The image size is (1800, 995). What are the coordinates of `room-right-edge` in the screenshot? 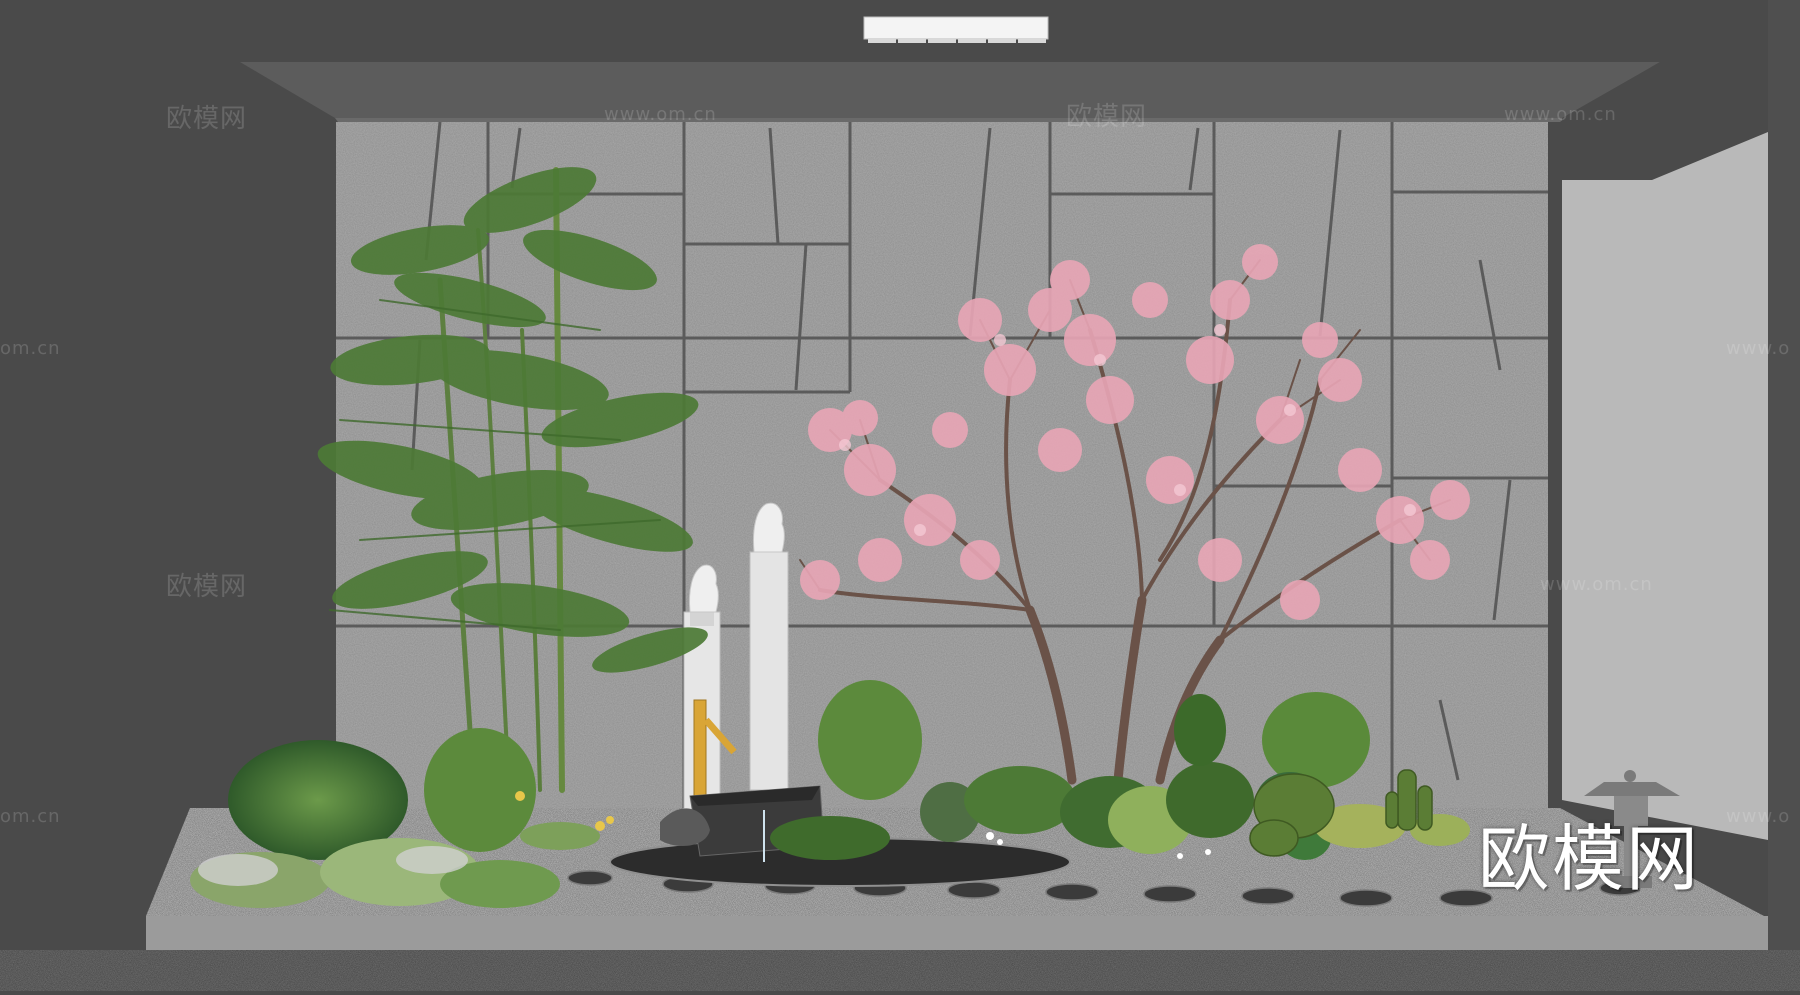 It's located at (1784, 495).